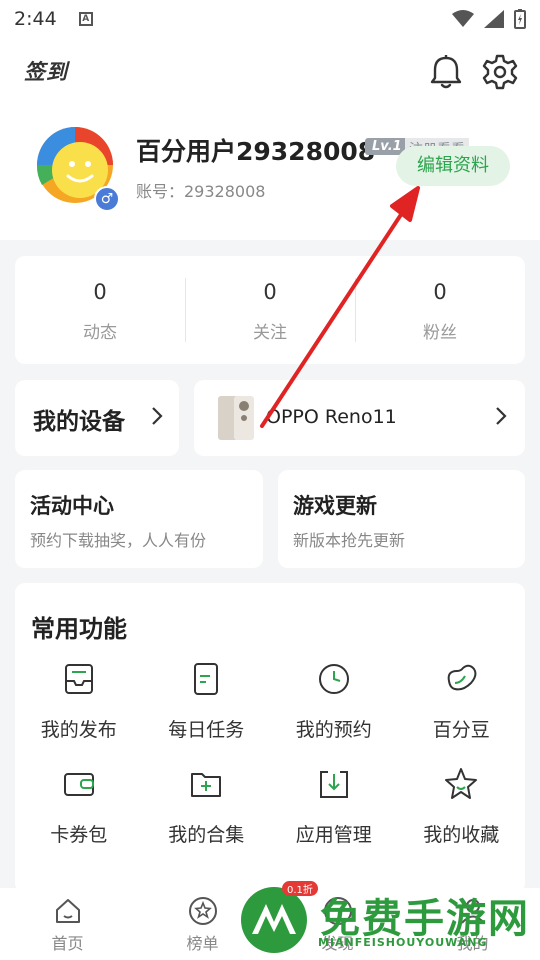  Describe the element at coordinates (100, 333) in the screenshot. I see `stat-label: 动态` at that location.